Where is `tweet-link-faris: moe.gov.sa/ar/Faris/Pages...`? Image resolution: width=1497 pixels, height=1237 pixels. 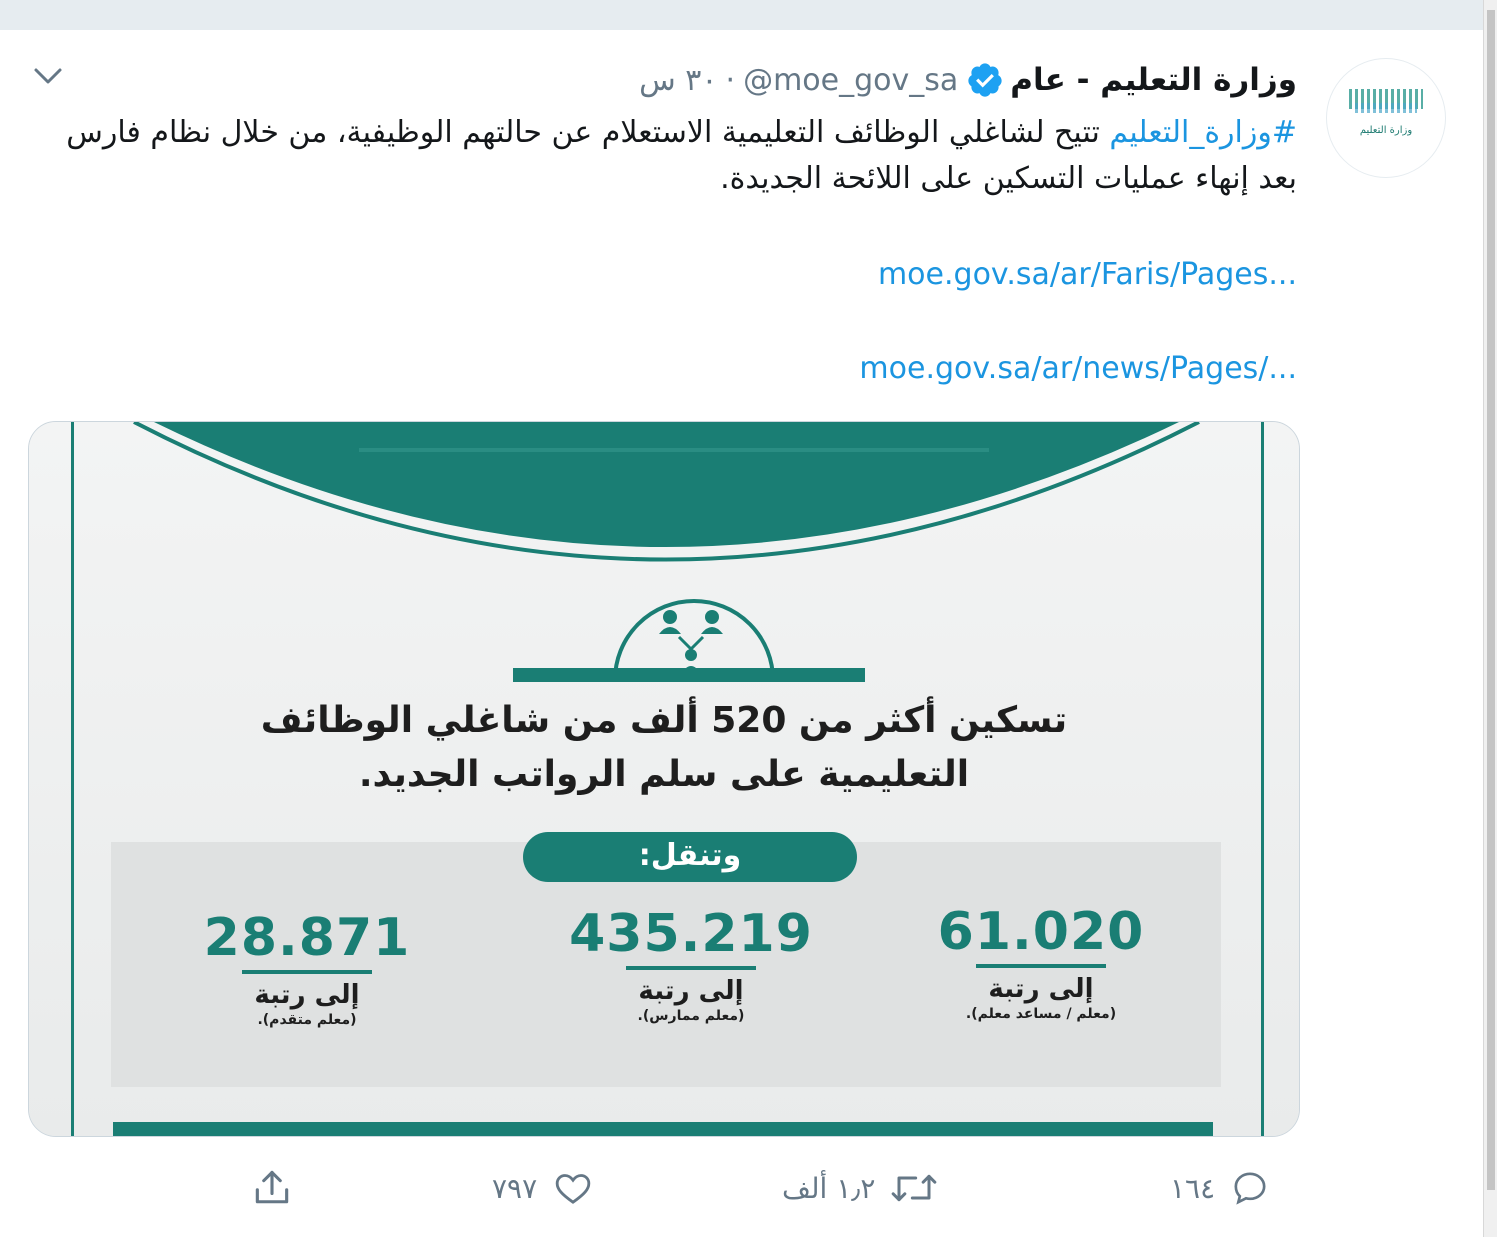 tweet-link-faris: moe.gov.sa/ar/Faris/Pages... is located at coordinates (1087, 274).